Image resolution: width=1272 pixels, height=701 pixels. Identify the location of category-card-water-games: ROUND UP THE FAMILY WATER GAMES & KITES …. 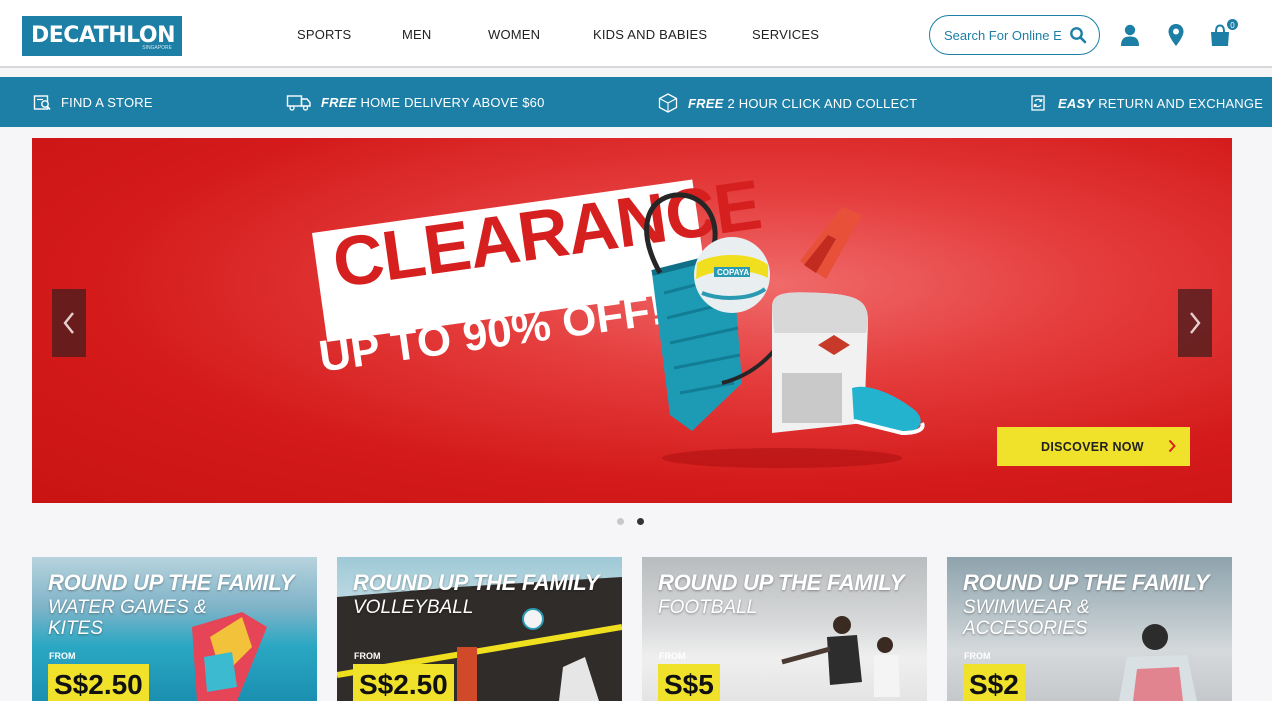
(174, 629).